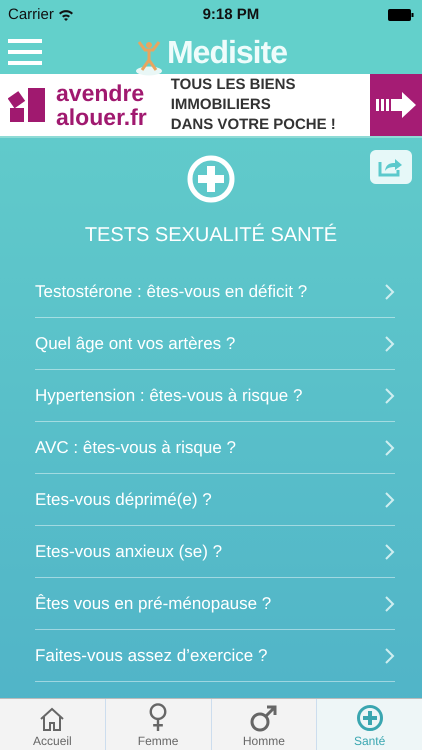 The height and width of the screenshot is (750, 422). I want to click on arrow-right-icon, so click(396, 105).